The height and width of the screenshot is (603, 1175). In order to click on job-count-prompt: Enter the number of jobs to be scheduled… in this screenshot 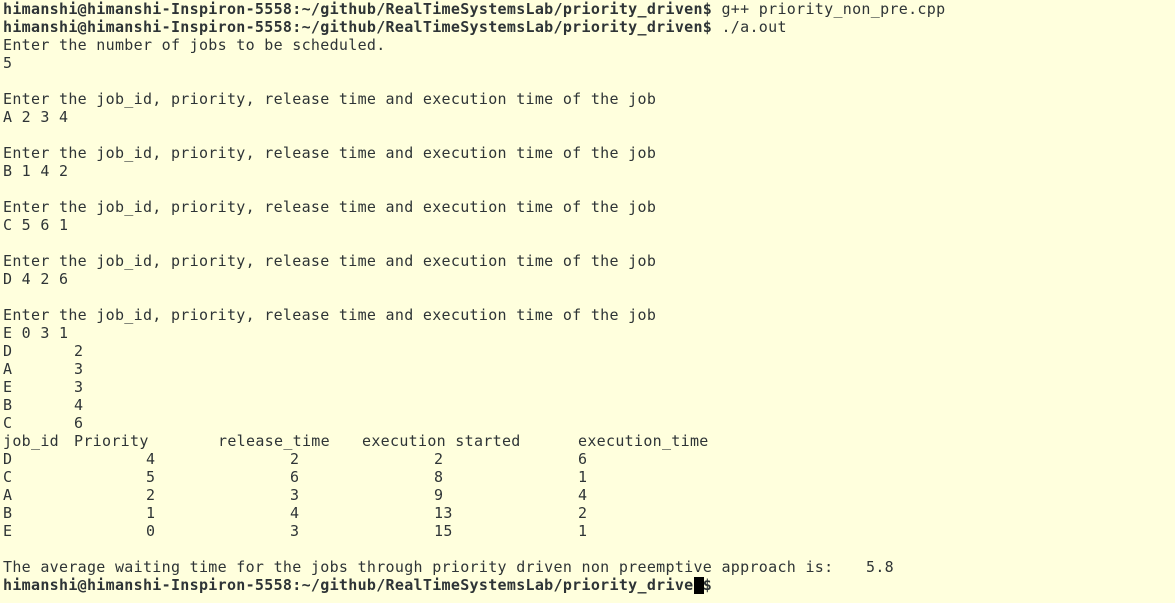, I will do `click(194, 45)`.